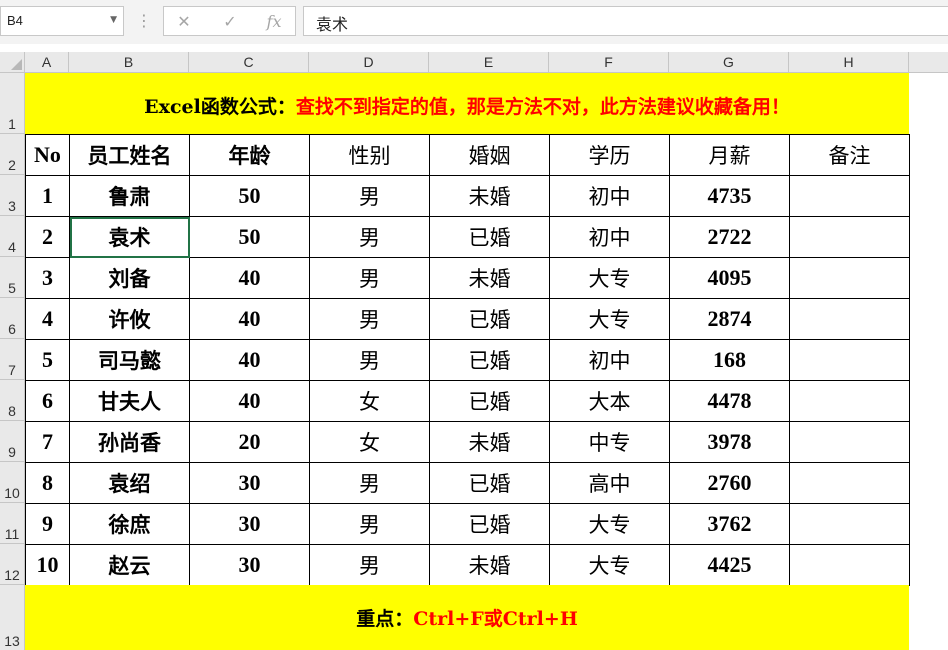  What do you see at coordinates (184, 22) in the screenshot?
I see `cancel-icon: ✕` at bounding box center [184, 22].